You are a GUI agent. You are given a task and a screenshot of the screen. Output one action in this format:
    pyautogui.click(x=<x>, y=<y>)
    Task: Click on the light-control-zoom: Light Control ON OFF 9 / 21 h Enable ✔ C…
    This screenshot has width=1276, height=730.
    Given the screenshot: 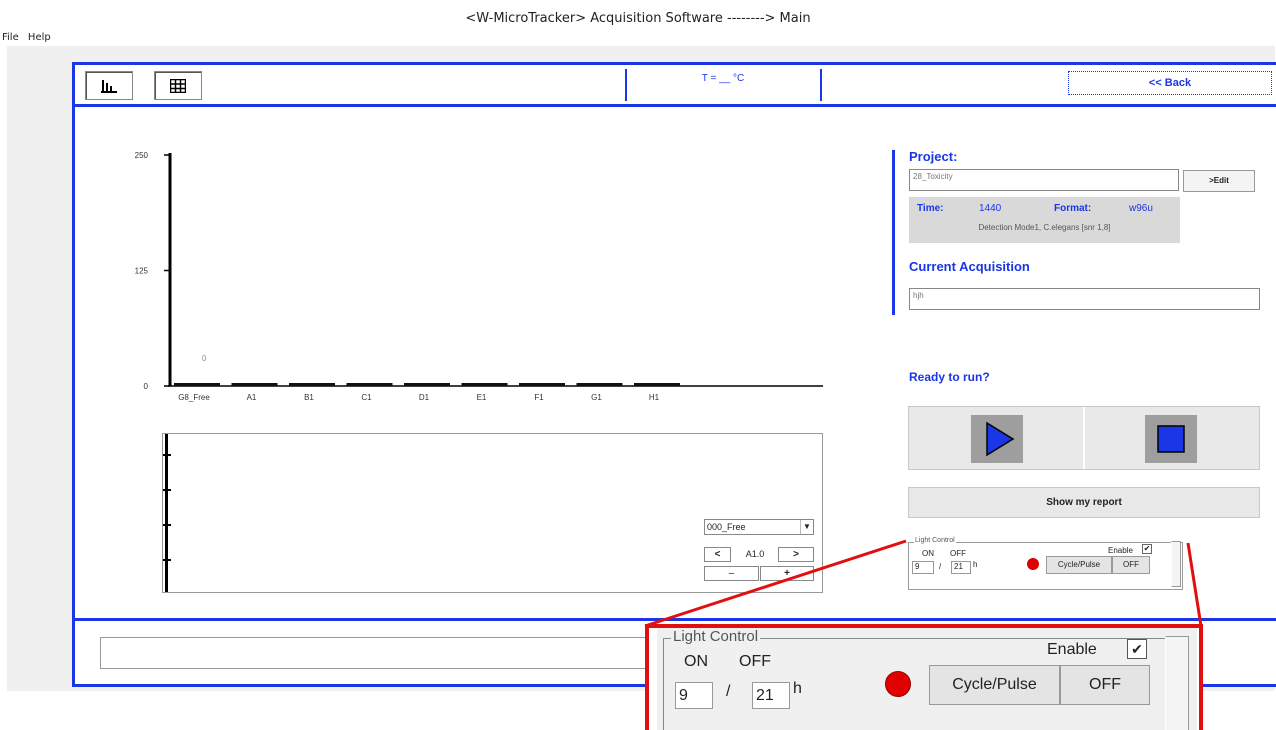 What is the action you would take?
    pyautogui.click(x=924, y=677)
    